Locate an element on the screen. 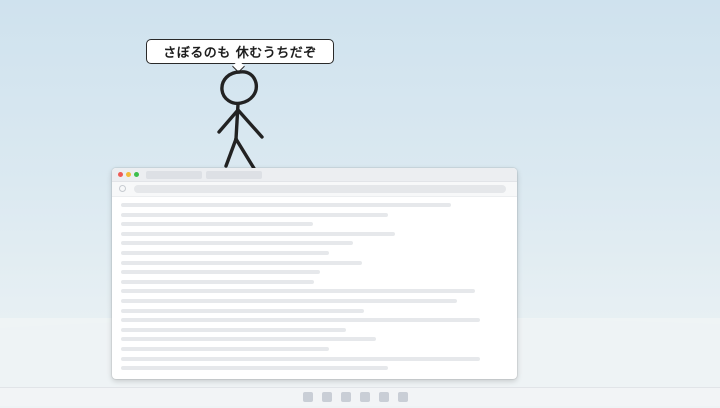  close-window-button is located at coordinates (120, 174).